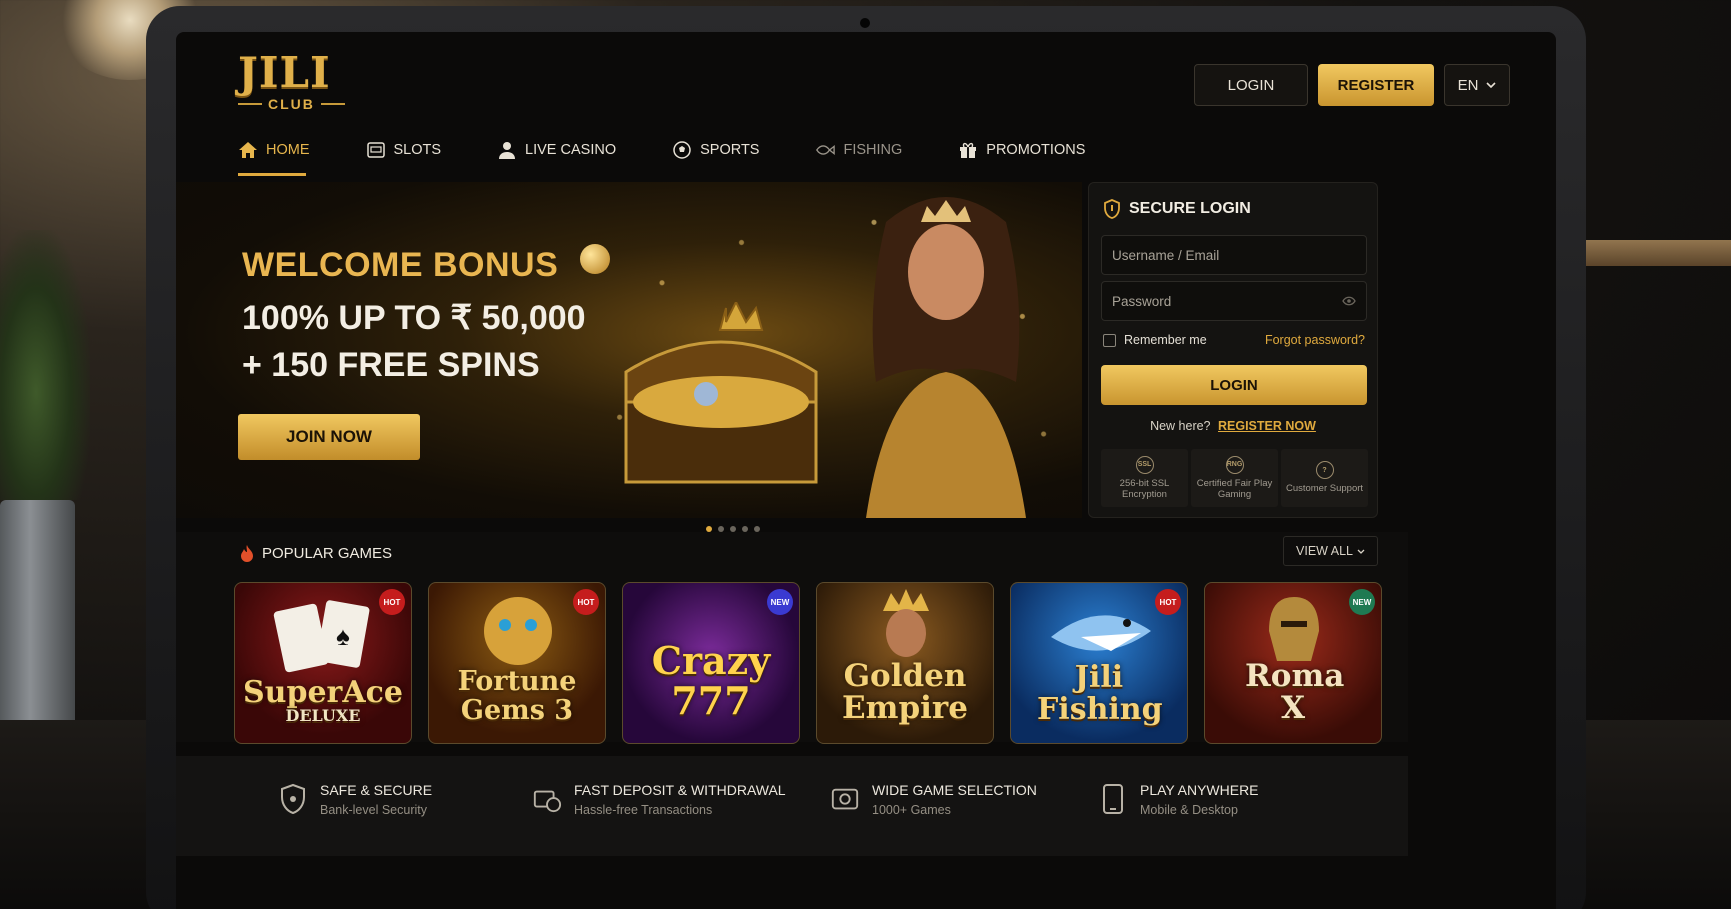  What do you see at coordinates (1144, 488) in the screenshot?
I see `badge-text: 256-bit SSL Encryption` at bounding box center [1144, 488].